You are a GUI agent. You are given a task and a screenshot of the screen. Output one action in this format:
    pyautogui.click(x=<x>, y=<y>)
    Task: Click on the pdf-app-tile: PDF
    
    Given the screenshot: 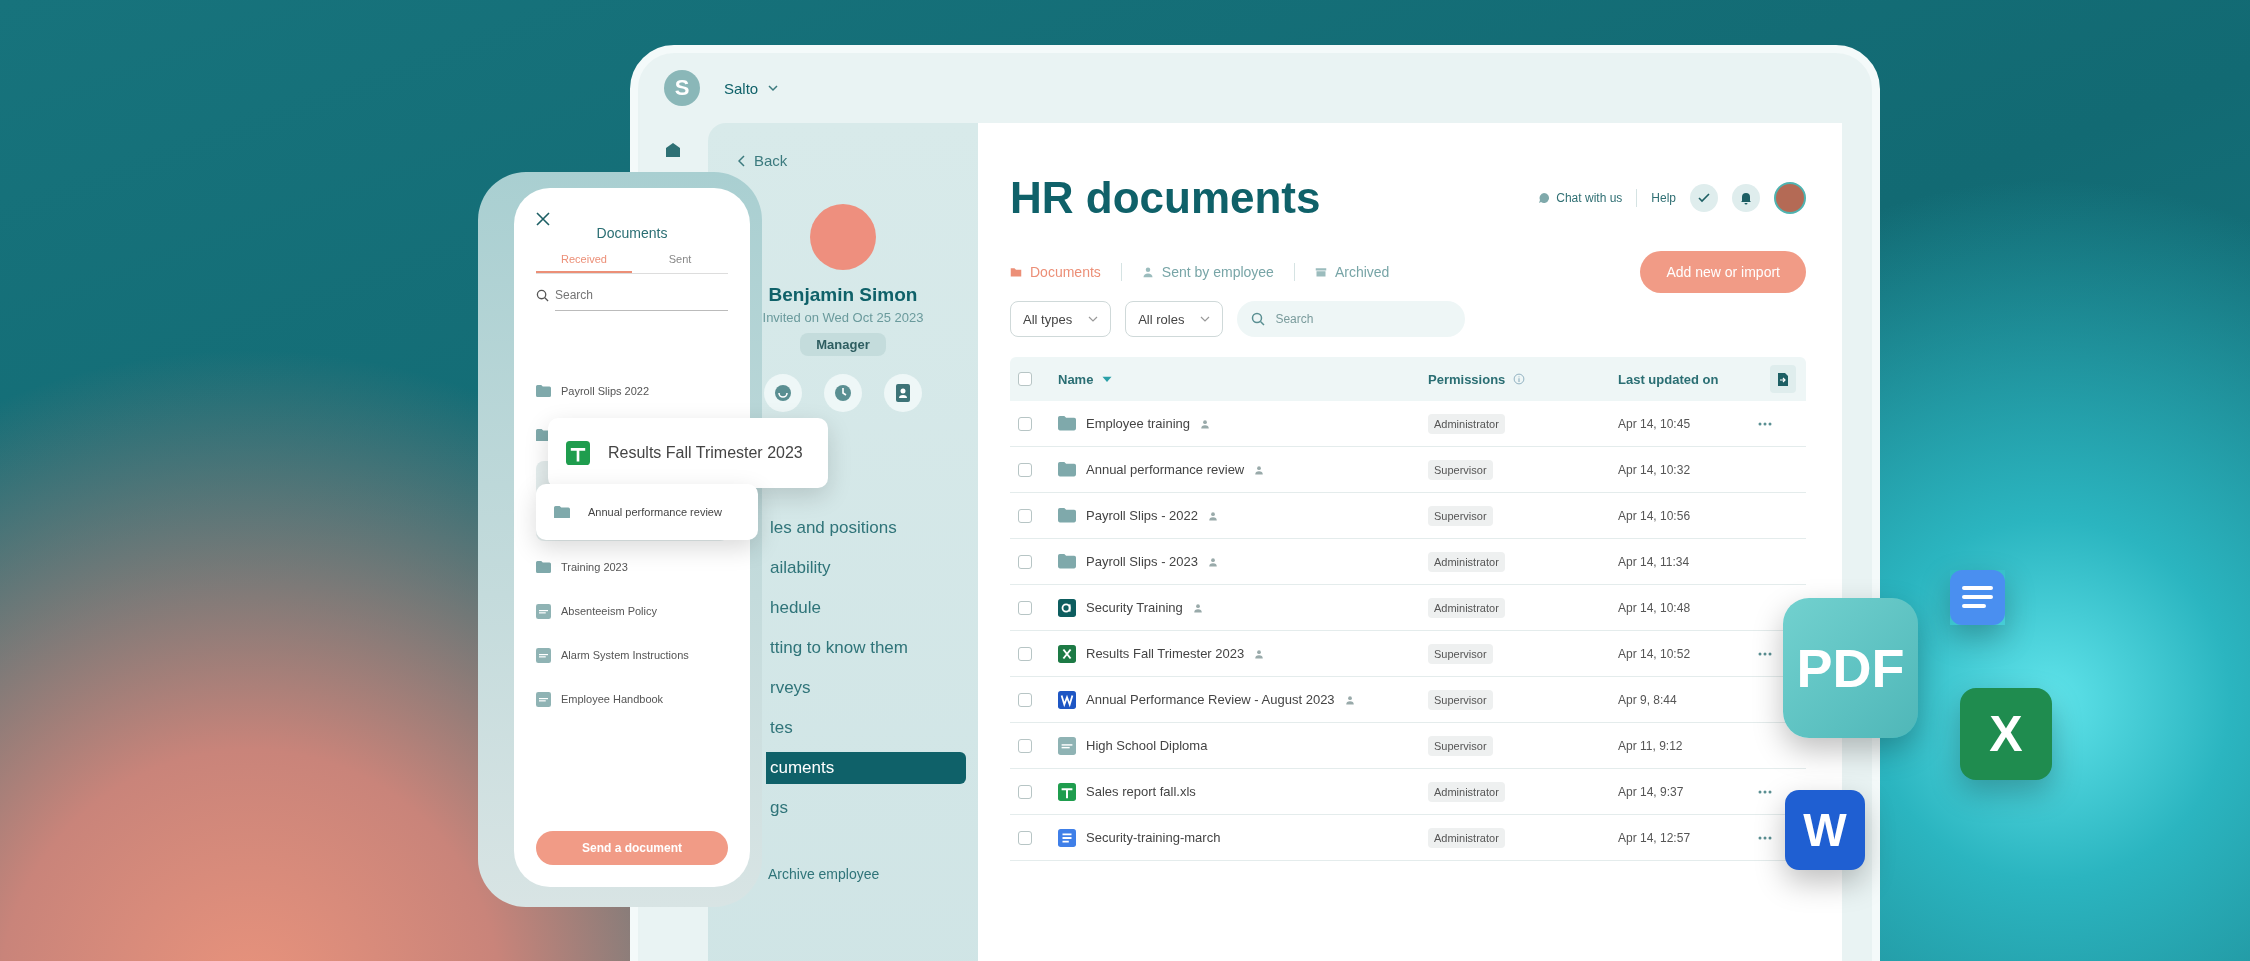 What is the action you would take?
    pyautogui.click(x=1850, y=668)
    